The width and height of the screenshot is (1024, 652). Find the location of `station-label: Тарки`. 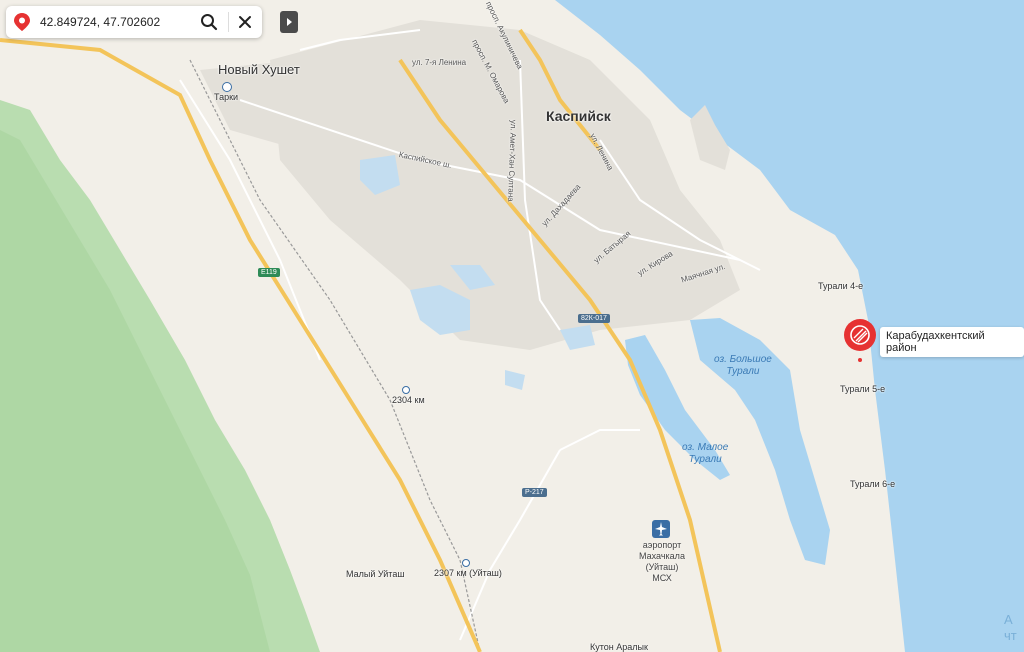

station-label: Тарки is located at coordinates (226, 97).